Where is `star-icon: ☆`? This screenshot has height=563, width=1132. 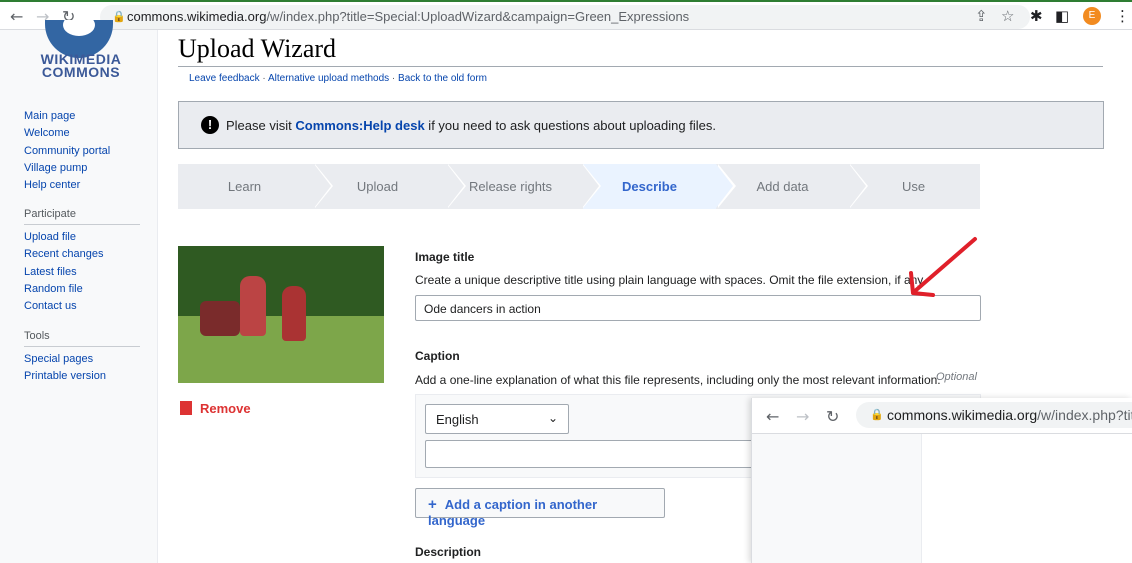
star-icon: ☆ is located at coordinates (1007, 16).